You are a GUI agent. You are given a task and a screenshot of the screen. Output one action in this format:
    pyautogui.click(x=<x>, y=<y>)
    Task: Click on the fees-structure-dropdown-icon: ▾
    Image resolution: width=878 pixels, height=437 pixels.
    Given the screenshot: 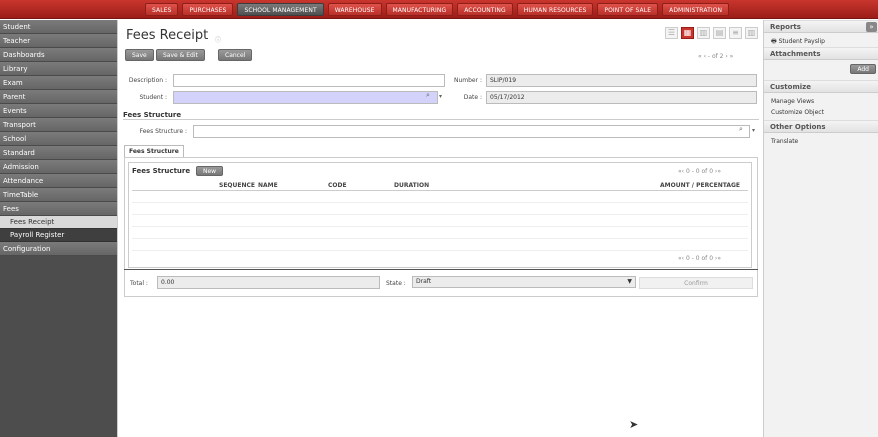 What is the action you would take?
    pyautogui.click(x=753, y=130)
    